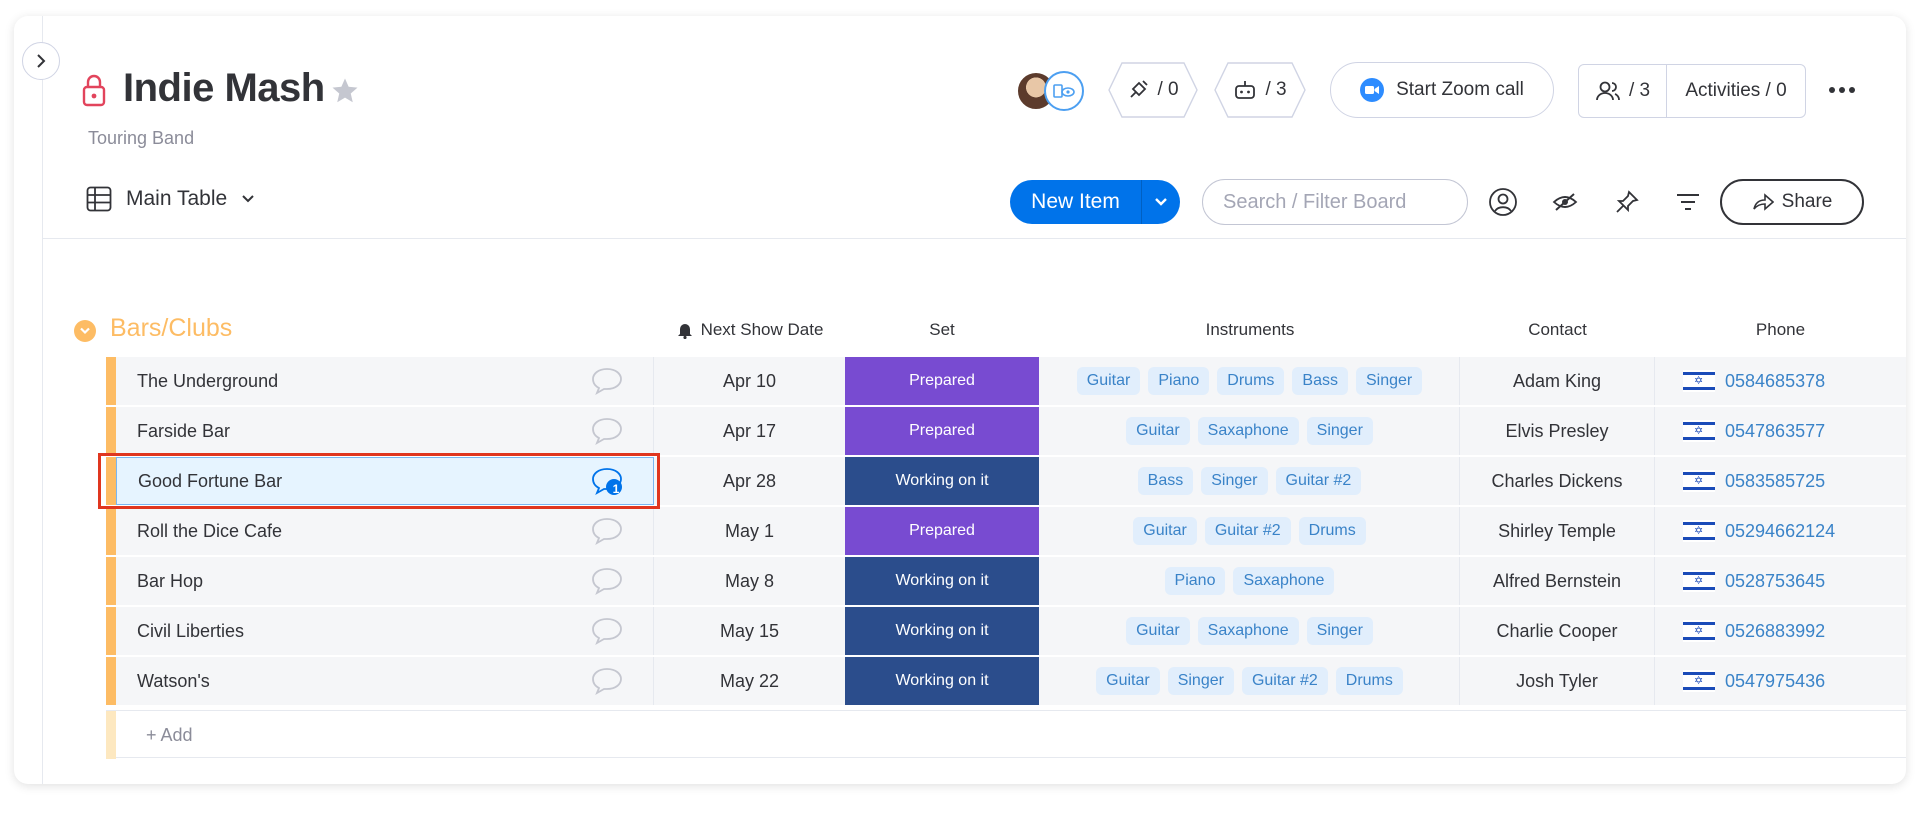 Image resolution: width=1920 pixels, height=816 pixels. I want to click on item-name: Civil Liberties, so click(385, 631).